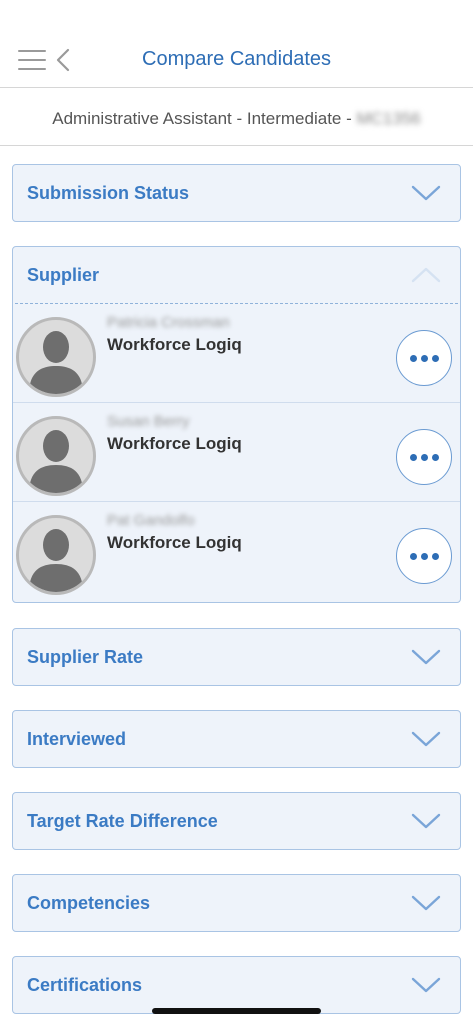  Describe the element at coordinates (168, 322) in the screenshot. I see `candidate-name: Patricia Crossman` at that location.